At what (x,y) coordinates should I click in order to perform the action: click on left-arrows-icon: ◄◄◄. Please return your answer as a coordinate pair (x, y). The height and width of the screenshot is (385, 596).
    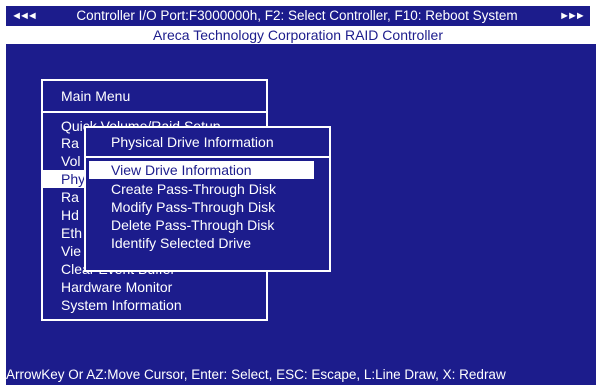
    Looking at the image, I should click on (24, 16).